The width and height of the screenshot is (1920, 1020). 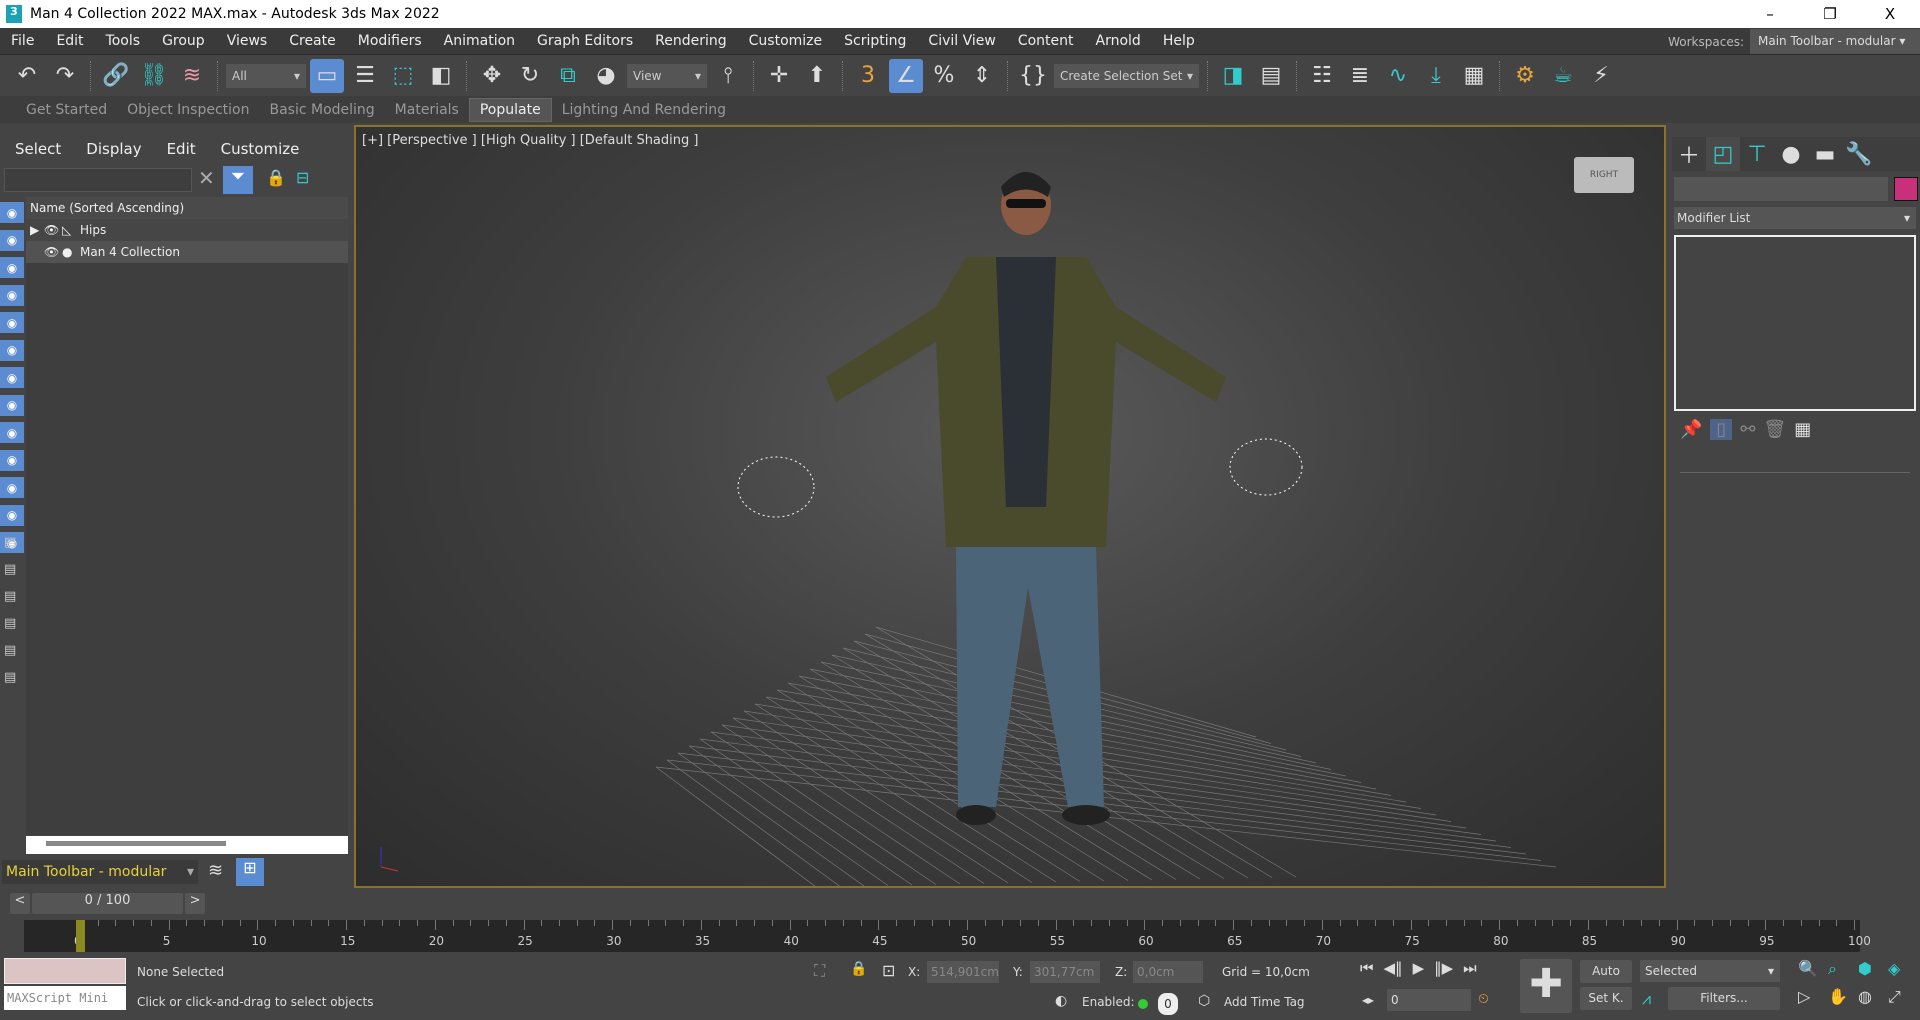 I want to click on filter-selection-icon: ▤, so click(x=10, y=623).